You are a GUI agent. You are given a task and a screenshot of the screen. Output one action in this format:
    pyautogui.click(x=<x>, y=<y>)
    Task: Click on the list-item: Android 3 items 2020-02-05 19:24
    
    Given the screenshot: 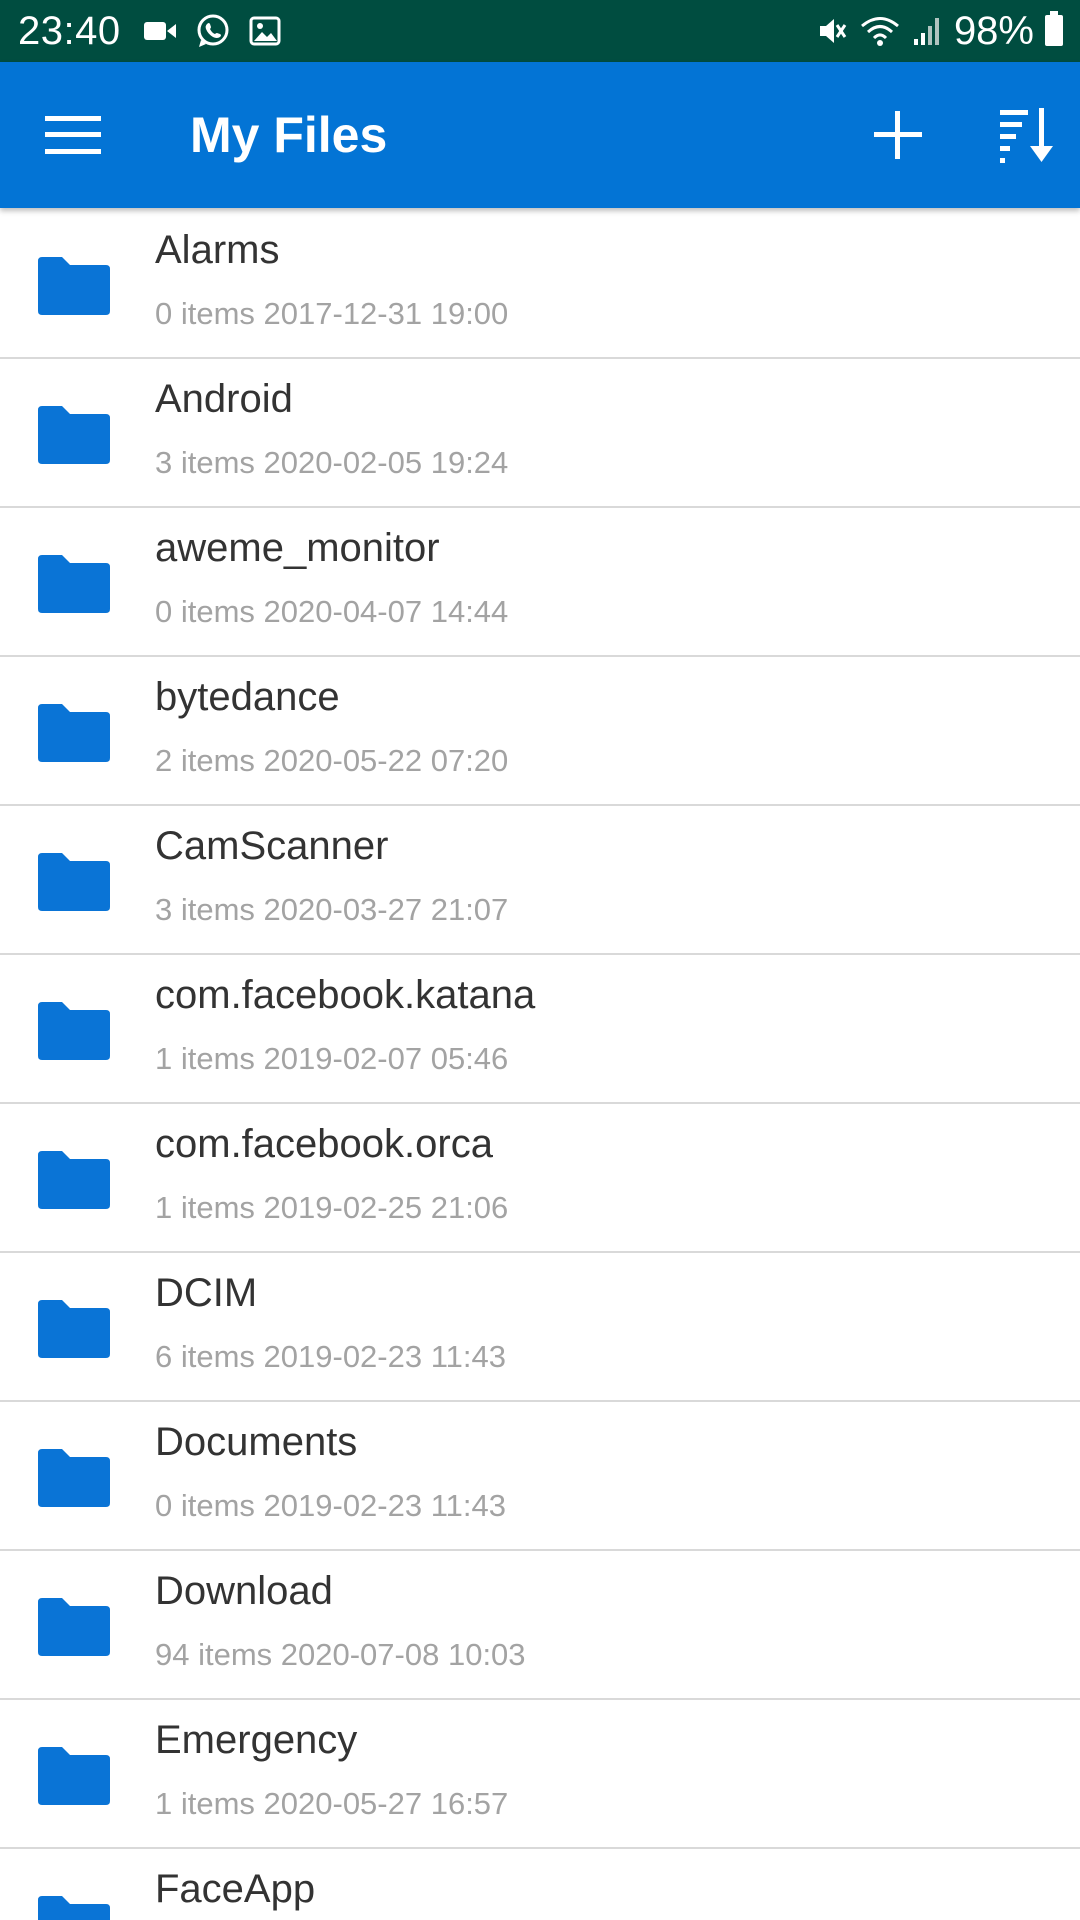 What is the action you would take?
    pyautogui.click(x=540, y=433)
    